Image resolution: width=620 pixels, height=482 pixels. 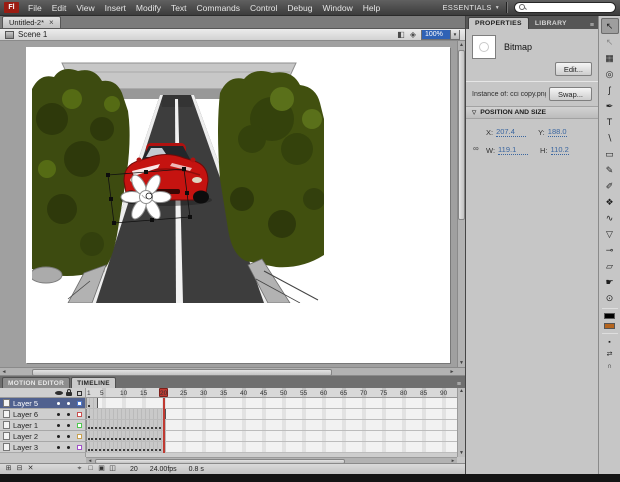 What do you see at coordinates (532, 112) in the screenshot?
I see `position-and-size-section-header: ▽ POSITION AND SIZE` at bounding box center [532, 112].